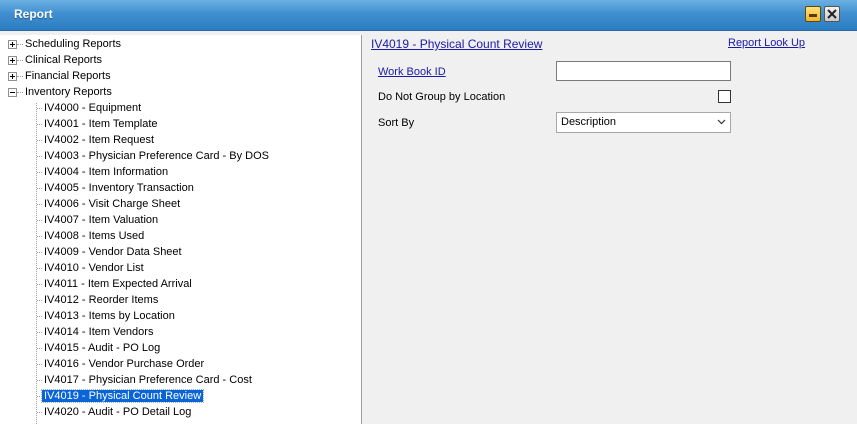 The width and height of the screenshot is (857, 424). I want to click on tree-report-label: IV4011 - Item Expected Arrival, so click(118, 284).